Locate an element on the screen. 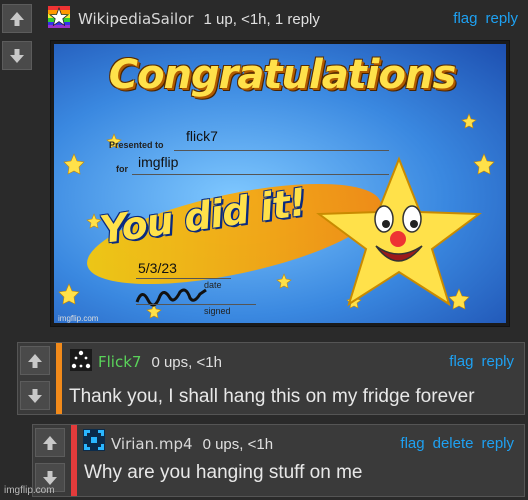 The width and height of the screenshot is (528, 500). certificate-title: Congratulations is located at coordinates (282, 75).